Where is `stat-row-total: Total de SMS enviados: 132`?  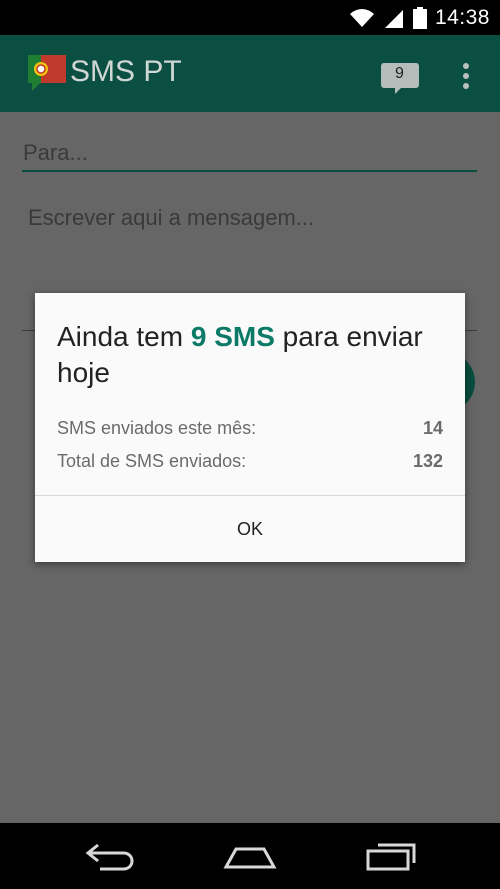
stat-row-total: Total de SMS enviados: 132 is located at coordinates (250, 461).